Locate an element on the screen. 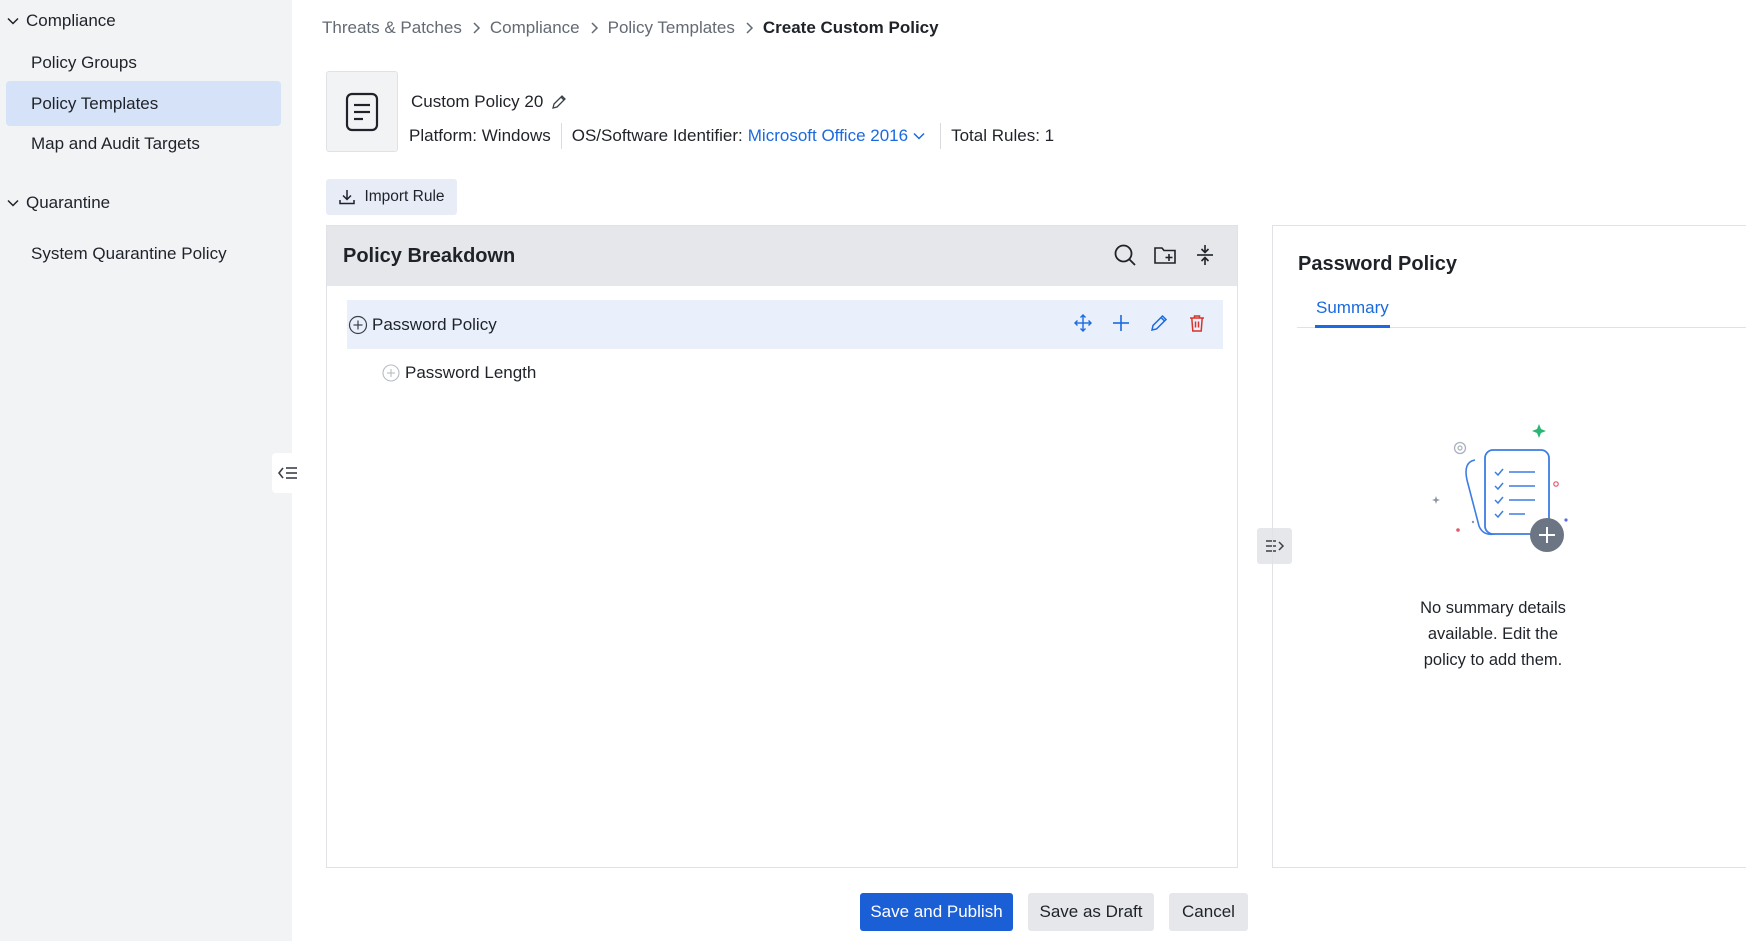 The height and width of the screenshot is (941, 1746). breadcrumb-threats-patches: Threats & Patches is located at coordinates (392, 28).